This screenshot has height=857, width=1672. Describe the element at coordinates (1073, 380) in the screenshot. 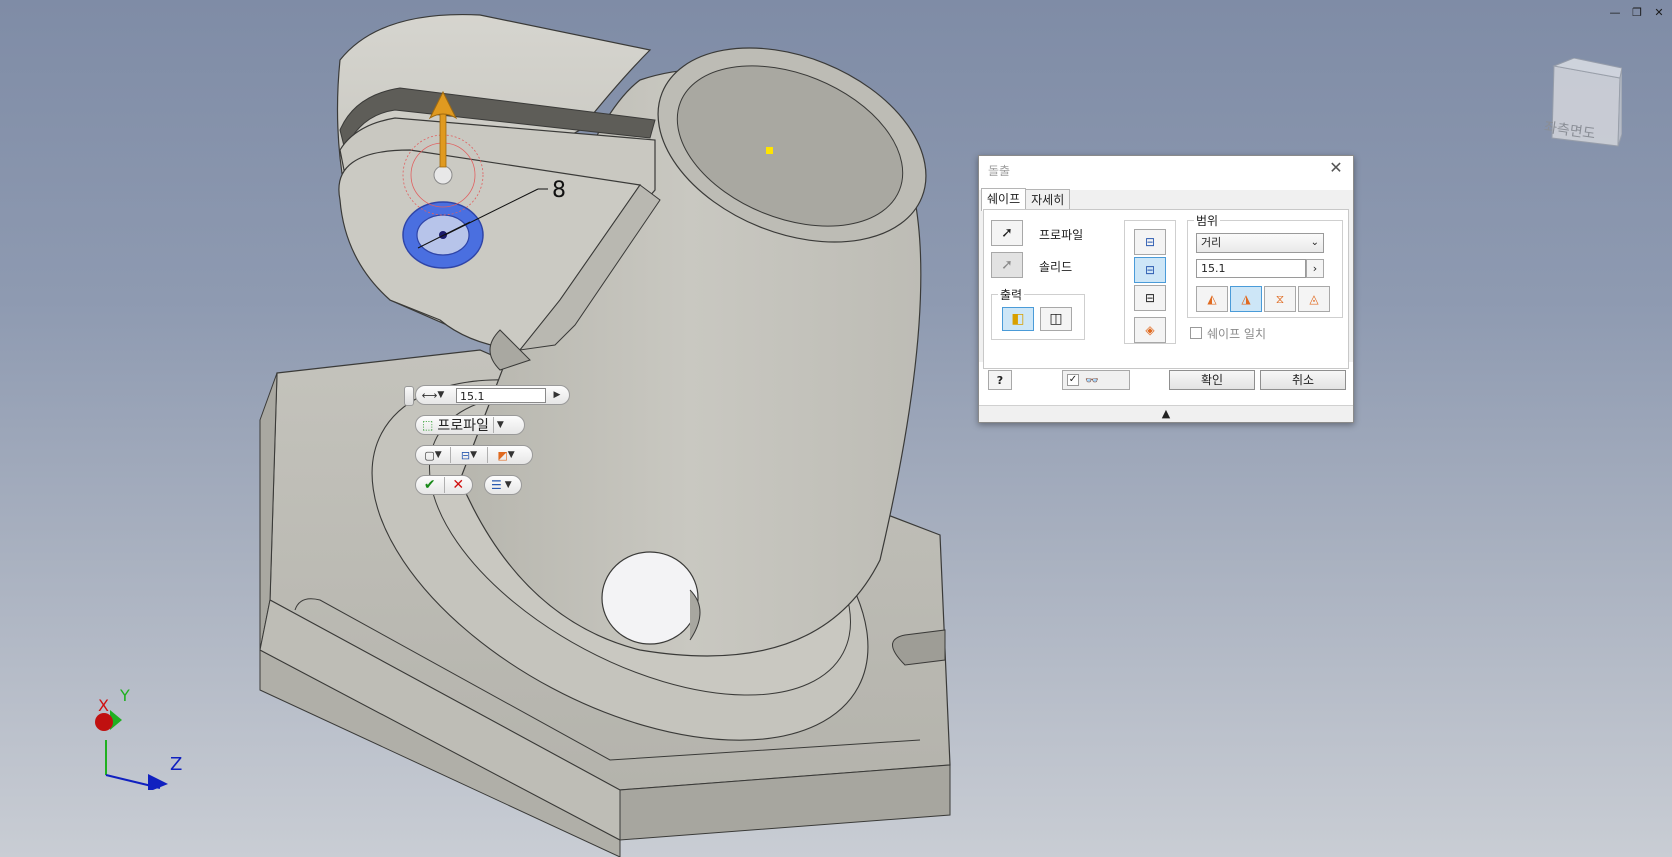

I see `preview-checkbox: ✓` at that location.